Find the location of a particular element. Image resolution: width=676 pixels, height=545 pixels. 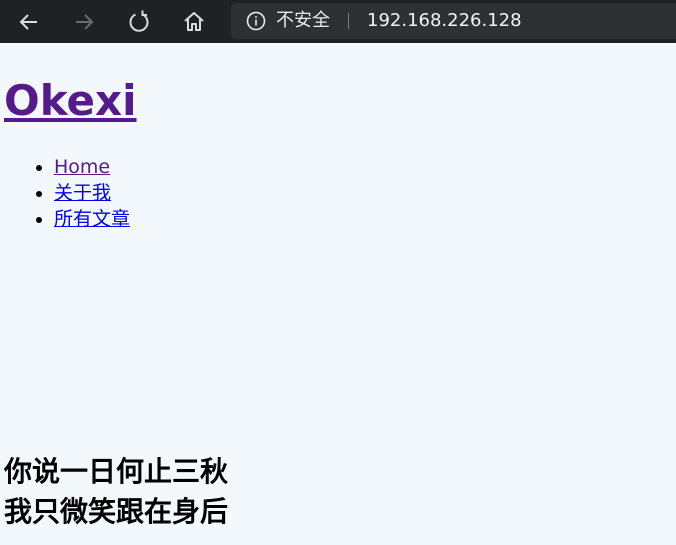

site-title-link: Okexi is located at coordinates (70, 100).